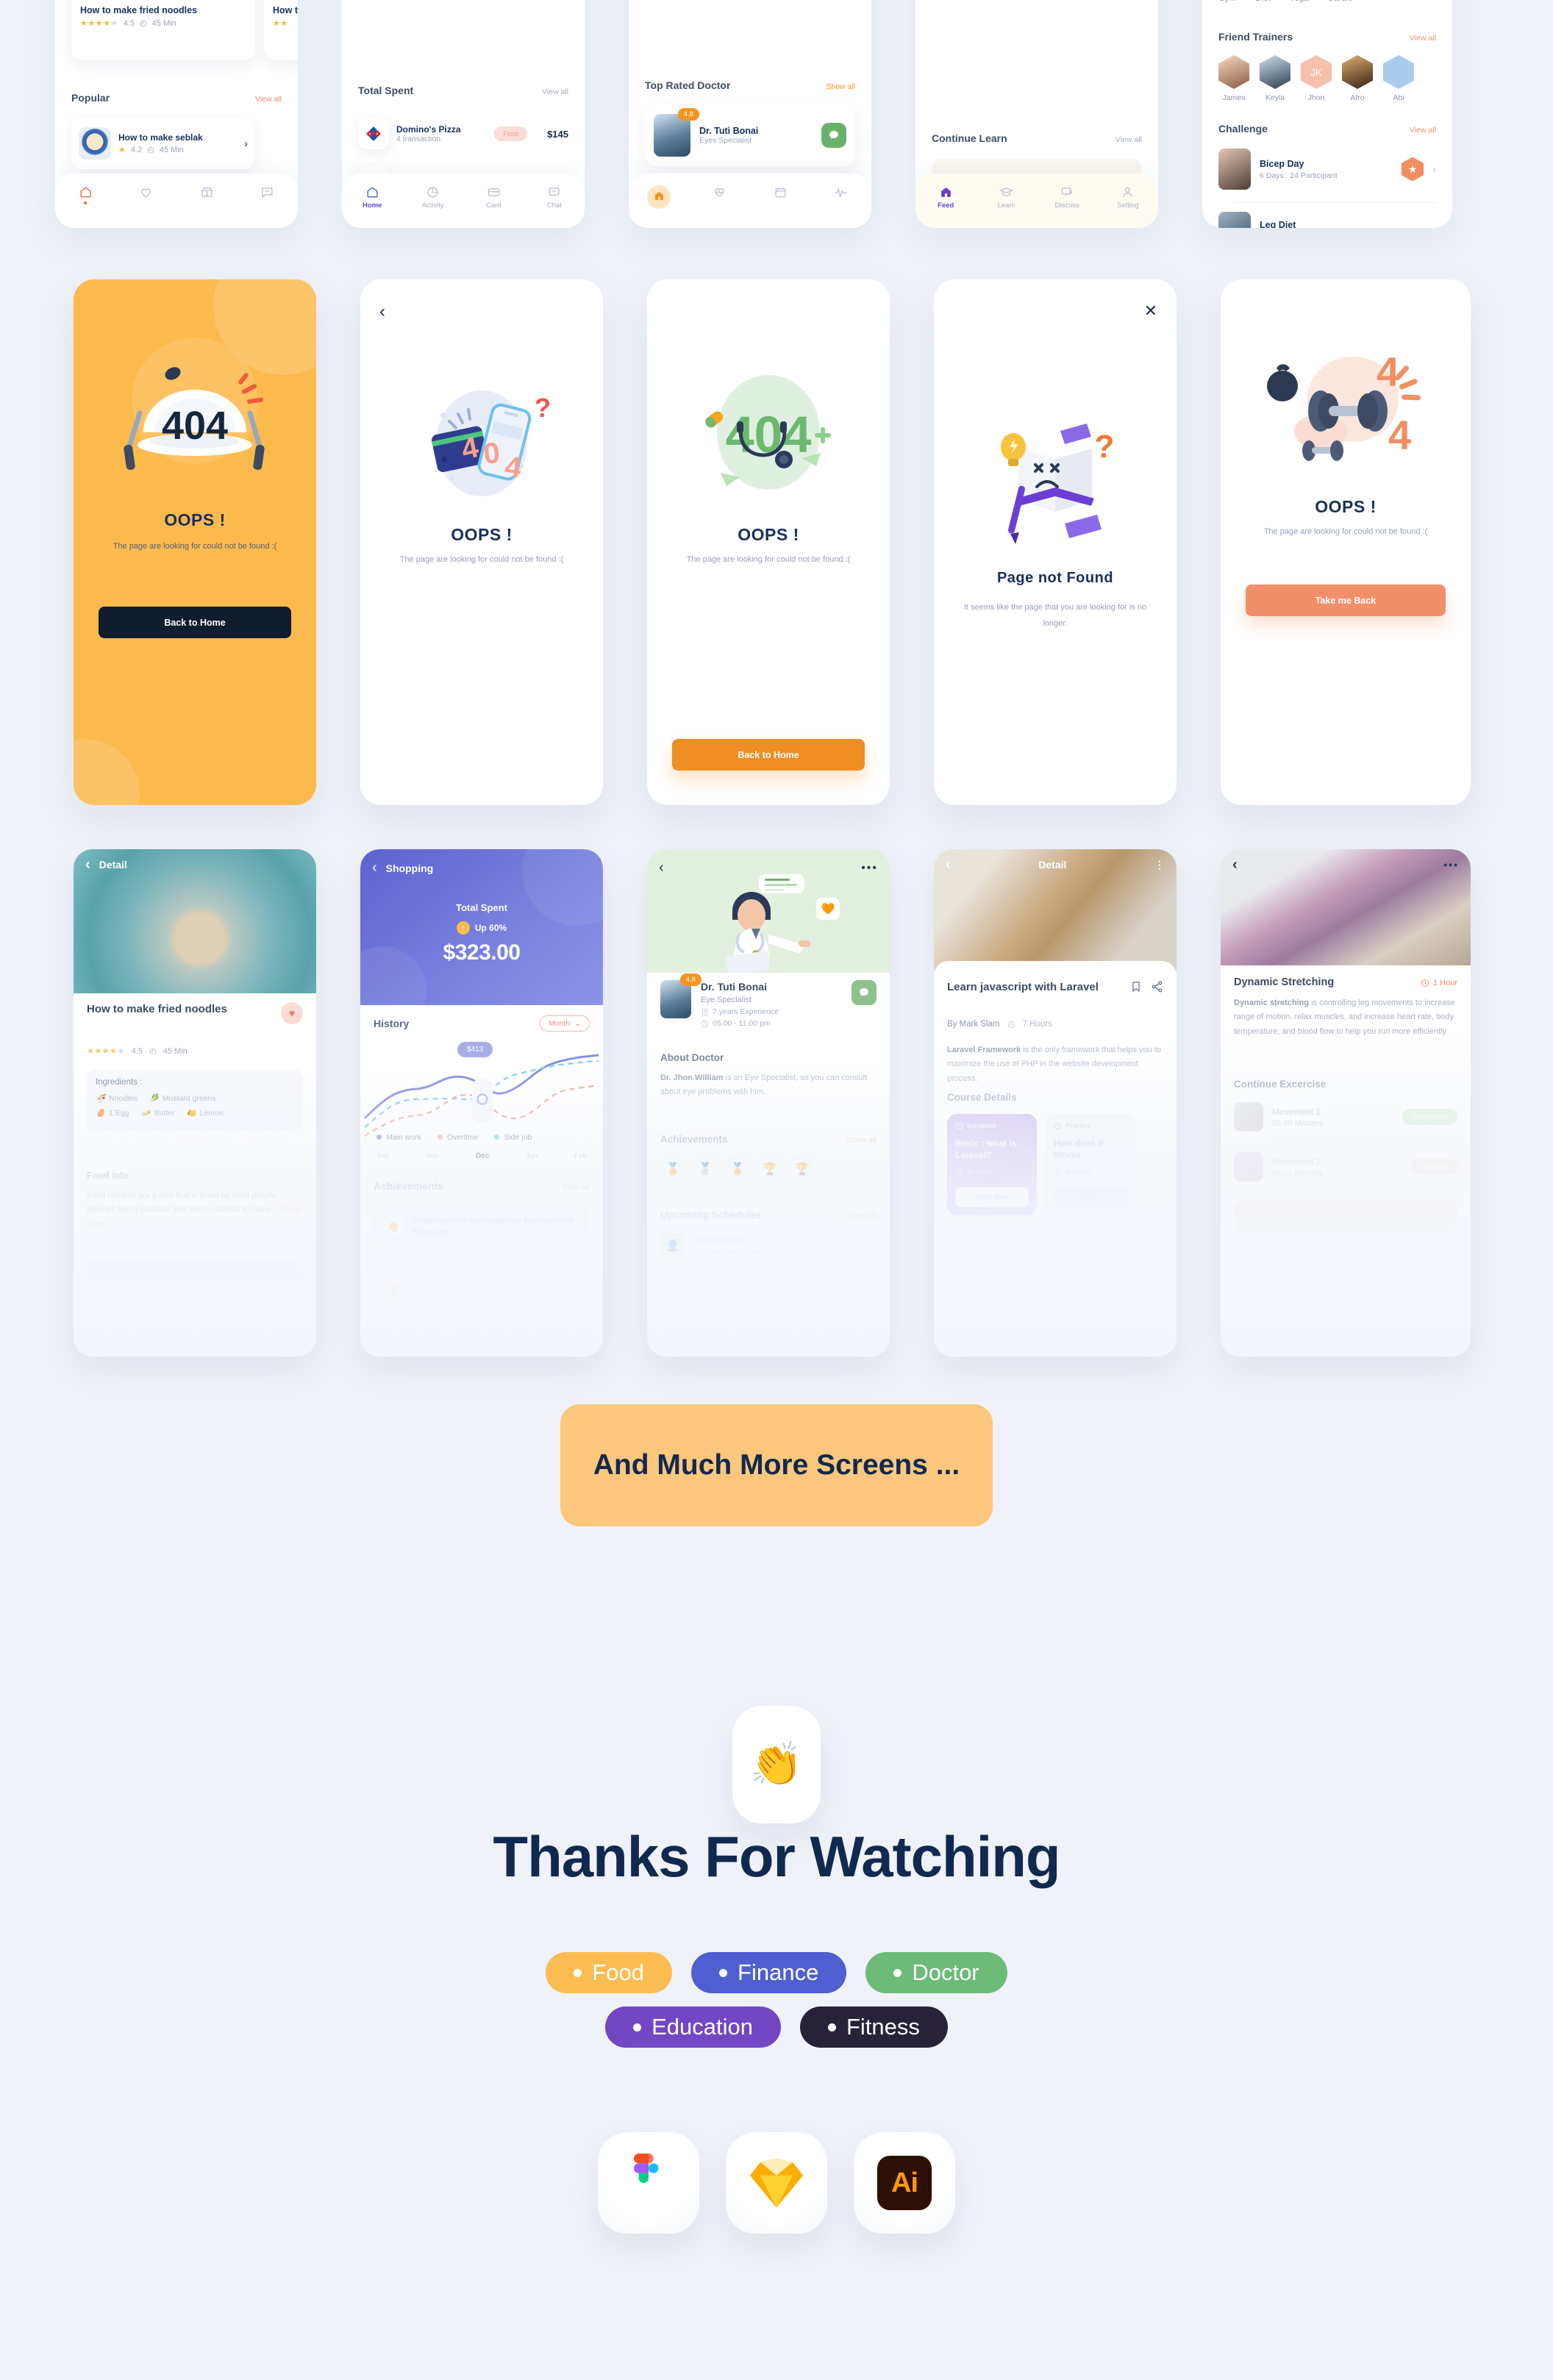 Image resolution: width=1553 pixels, height=2380 pixels. Describe the element at coordinates (1151, 311) in the screenshot. I see `close-icon: ✕` at that location.